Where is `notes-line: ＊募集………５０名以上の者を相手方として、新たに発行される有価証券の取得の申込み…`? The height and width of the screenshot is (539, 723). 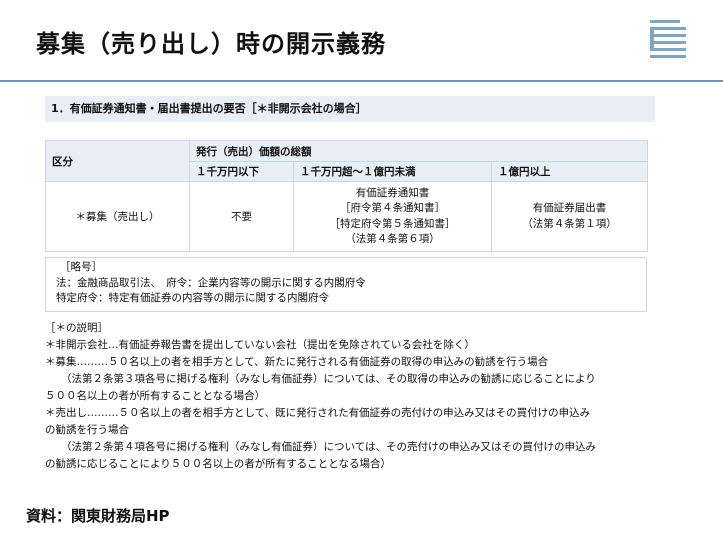 notes-line: ＊募集………５０名以上の者を相手方として、新たに発行される有価証券の取得の申込み… is located at coordinates (297, 362).